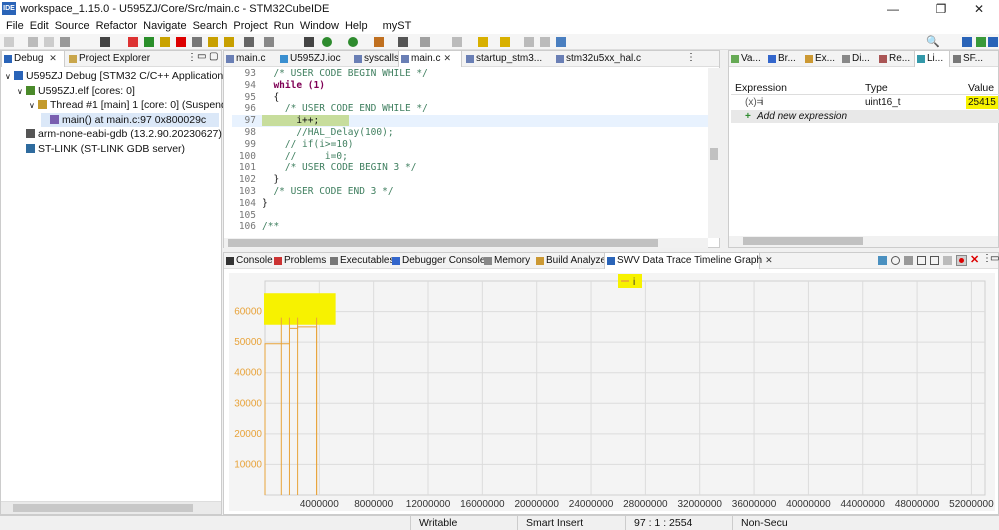 This screenshot has width=999, height=530. I want to click on search-icon: 🔍, so click(933, 41).